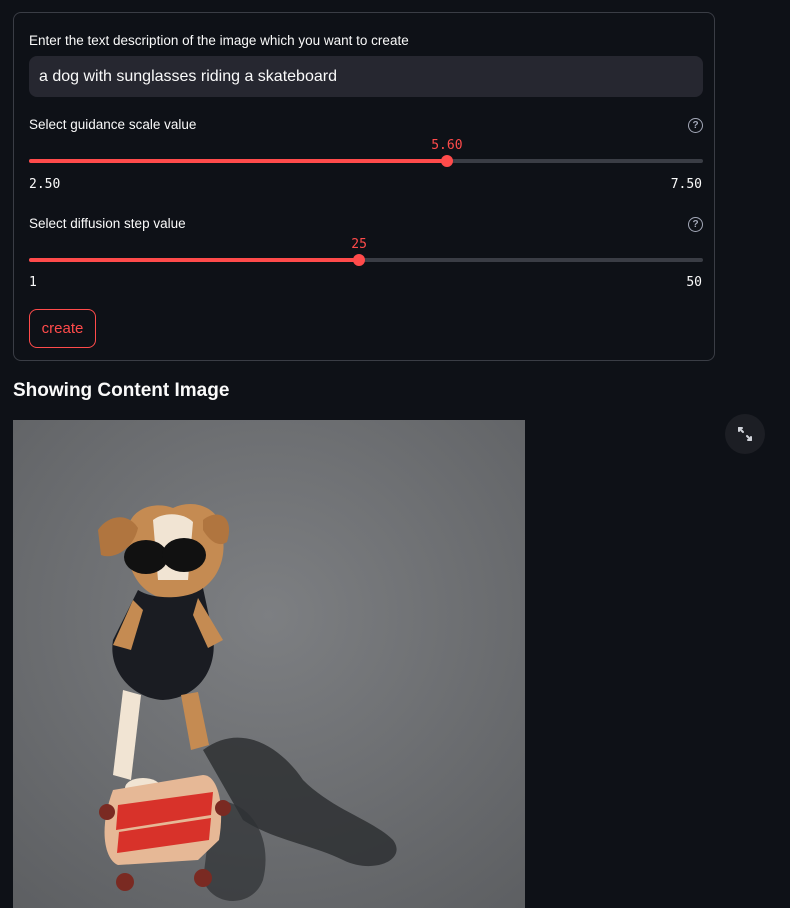  I want to click on fullscreen-button, so click(745, 434).